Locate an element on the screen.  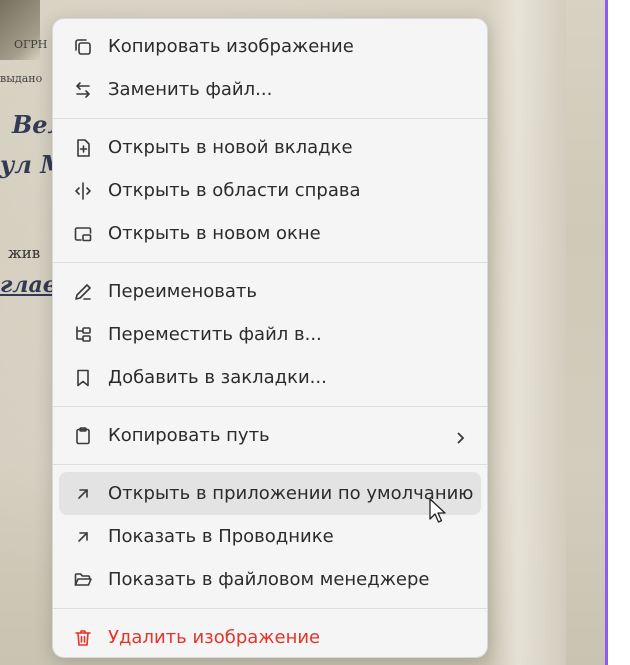
paper-edge is located at coordinates (526, 332).